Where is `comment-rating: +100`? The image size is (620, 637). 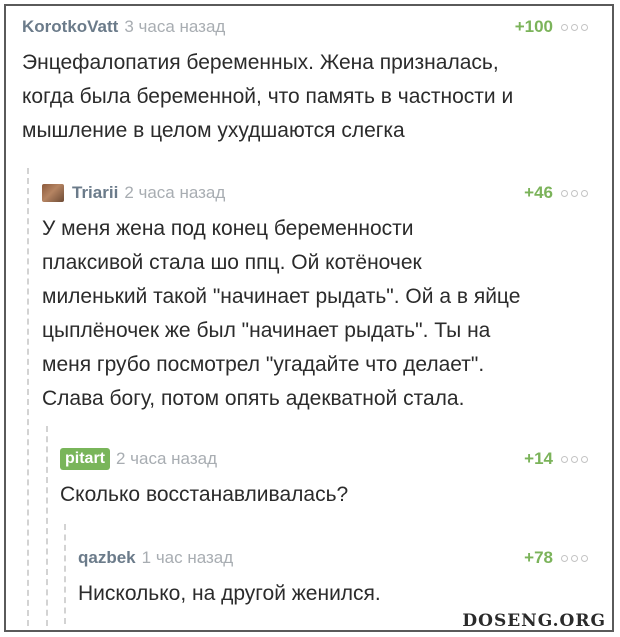
comment-rating: +100 is located at coordinates (533, 26).